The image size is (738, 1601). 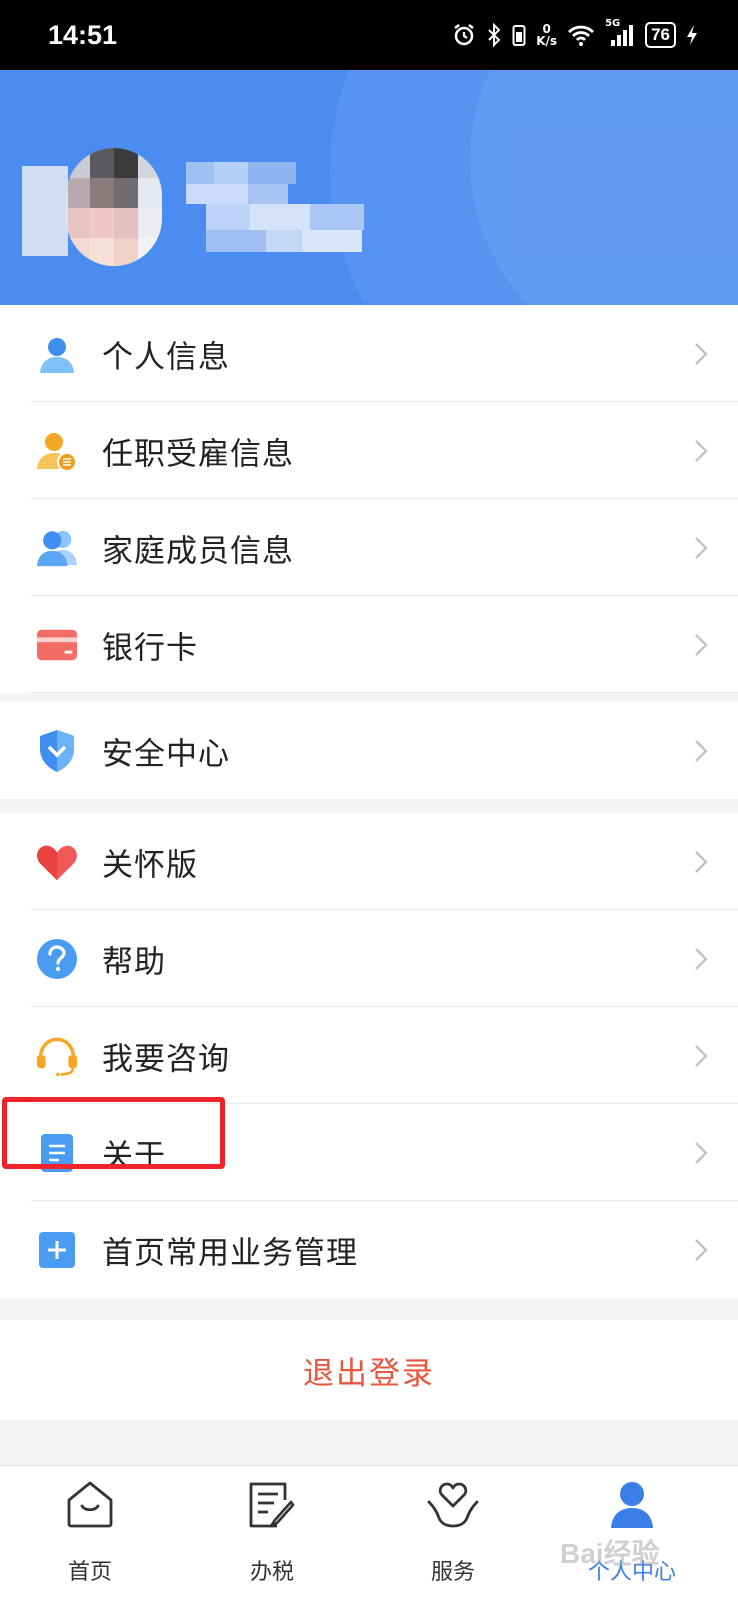 I want to click on menu-item-security-center: 安全中心, so click(x=369, y=750).